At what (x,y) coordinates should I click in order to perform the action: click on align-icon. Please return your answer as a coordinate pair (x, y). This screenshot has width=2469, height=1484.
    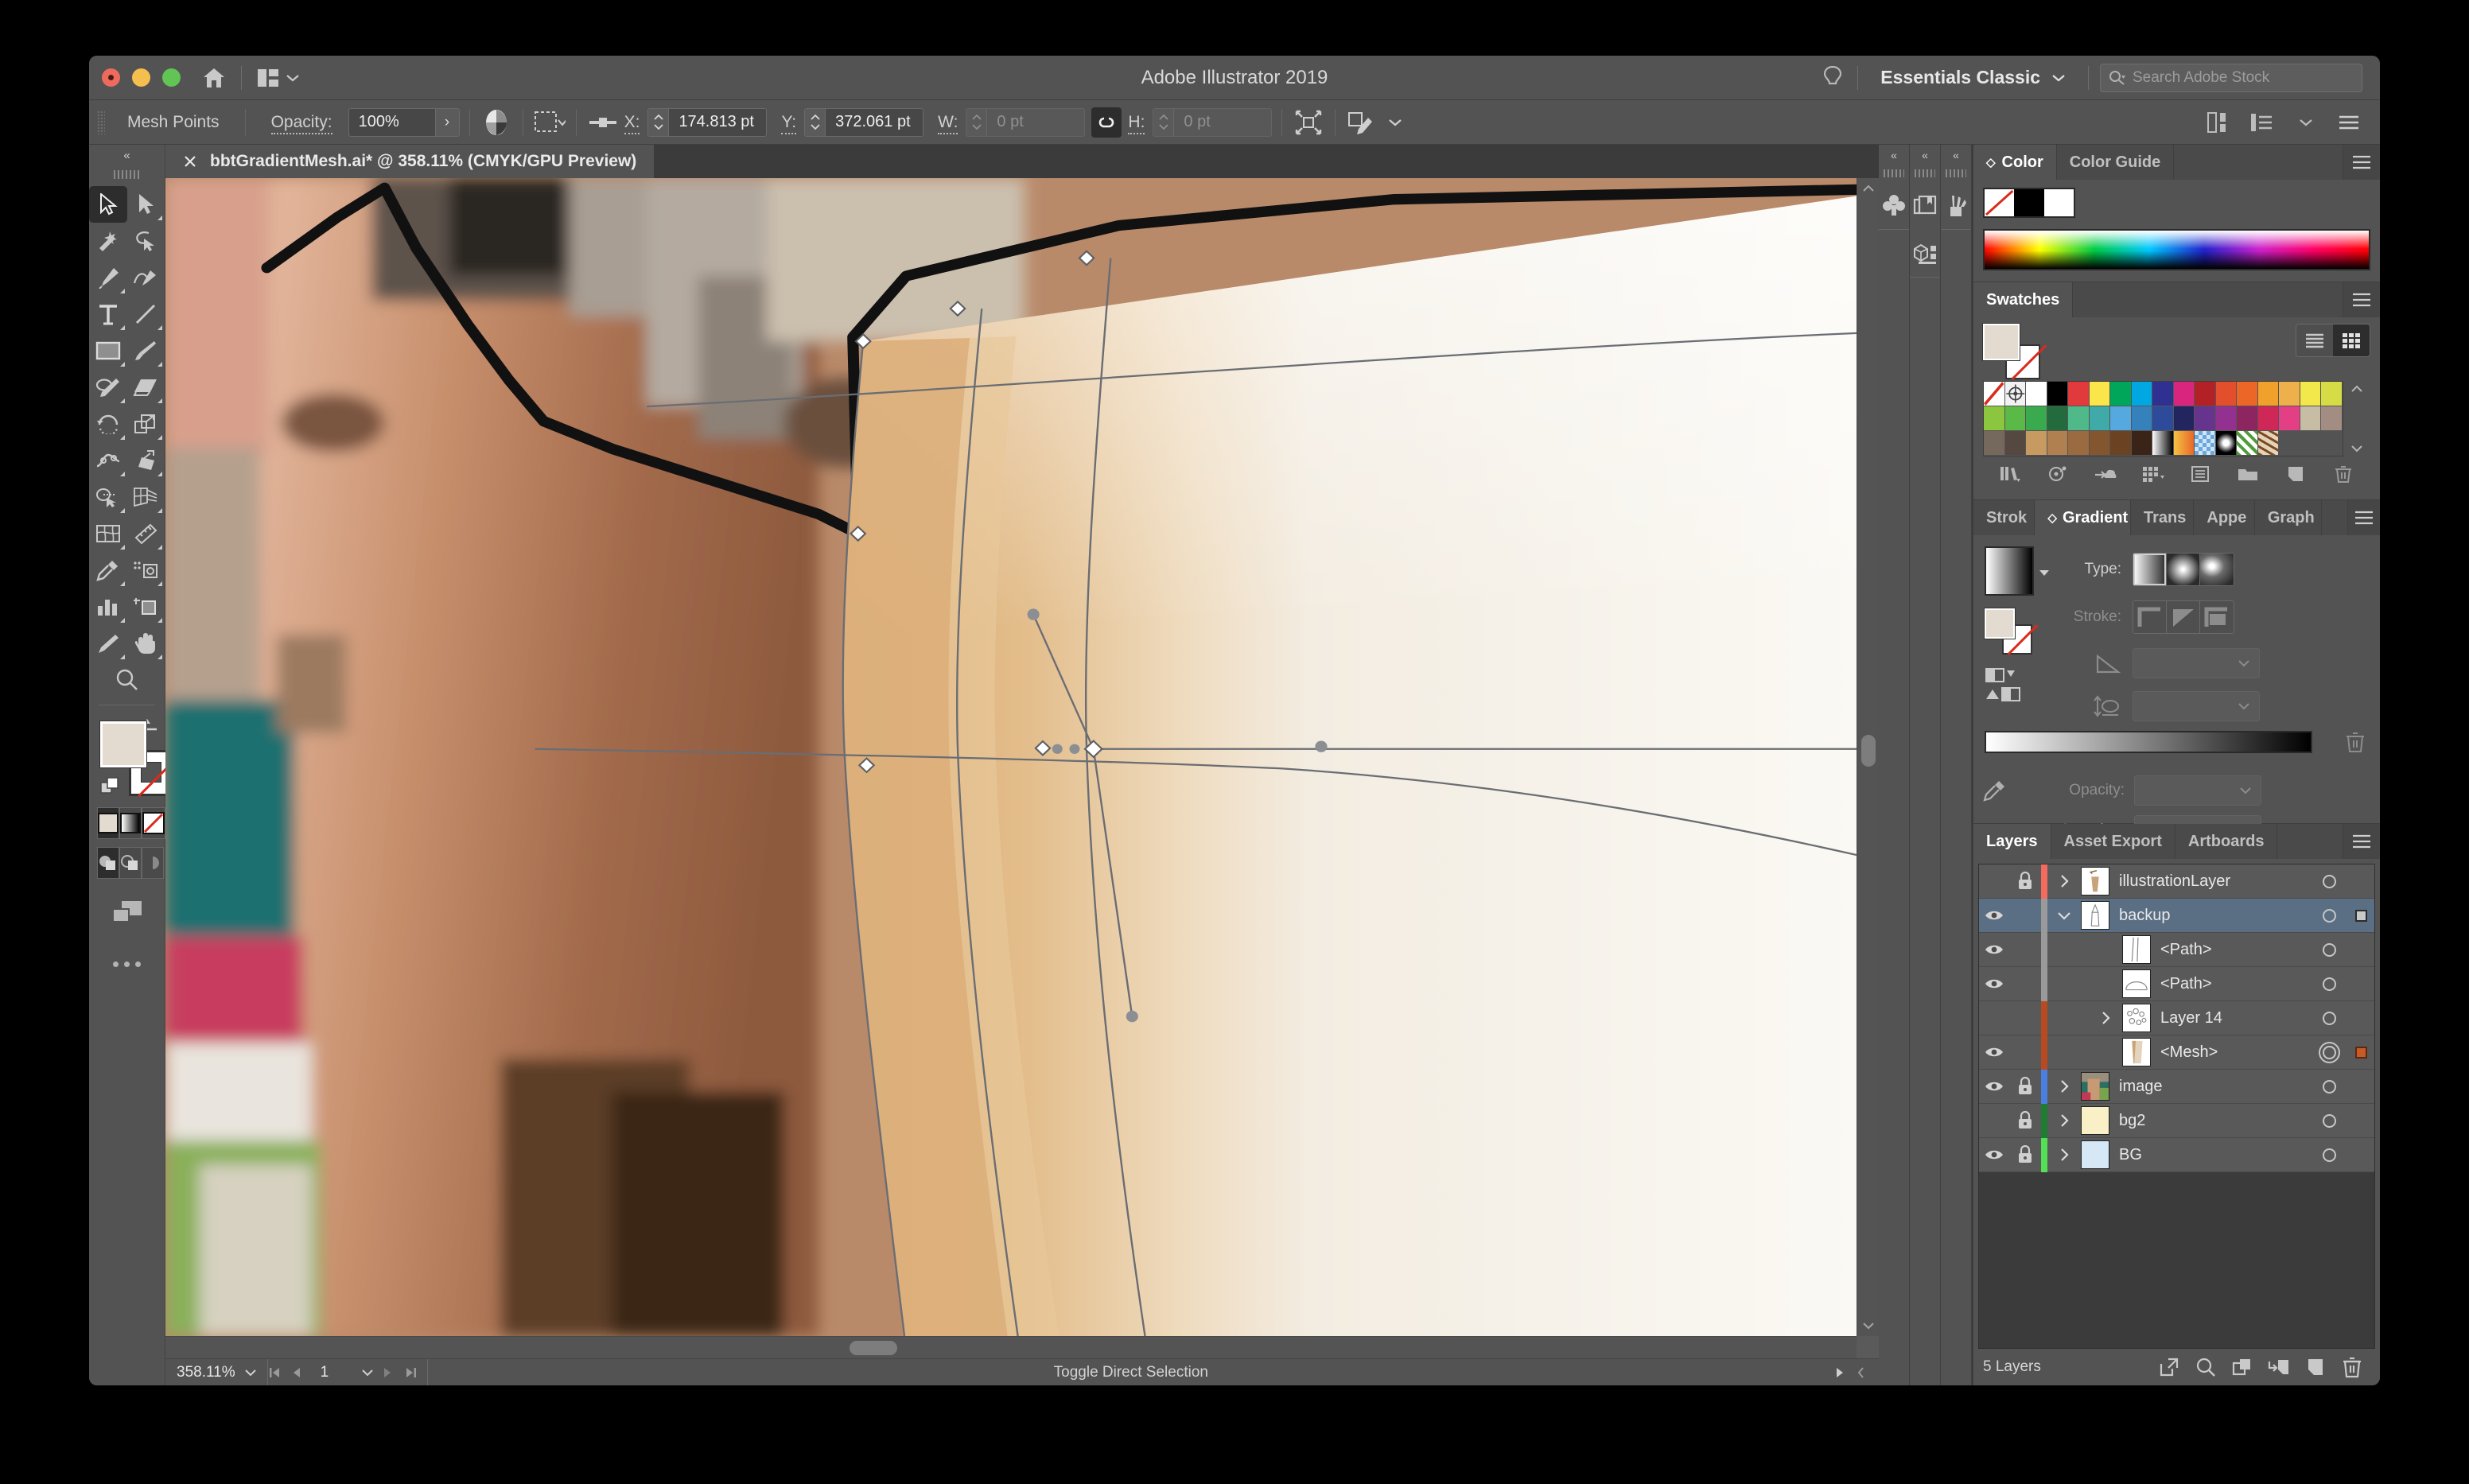
    Looking at the image, I should click on (2220, 123).